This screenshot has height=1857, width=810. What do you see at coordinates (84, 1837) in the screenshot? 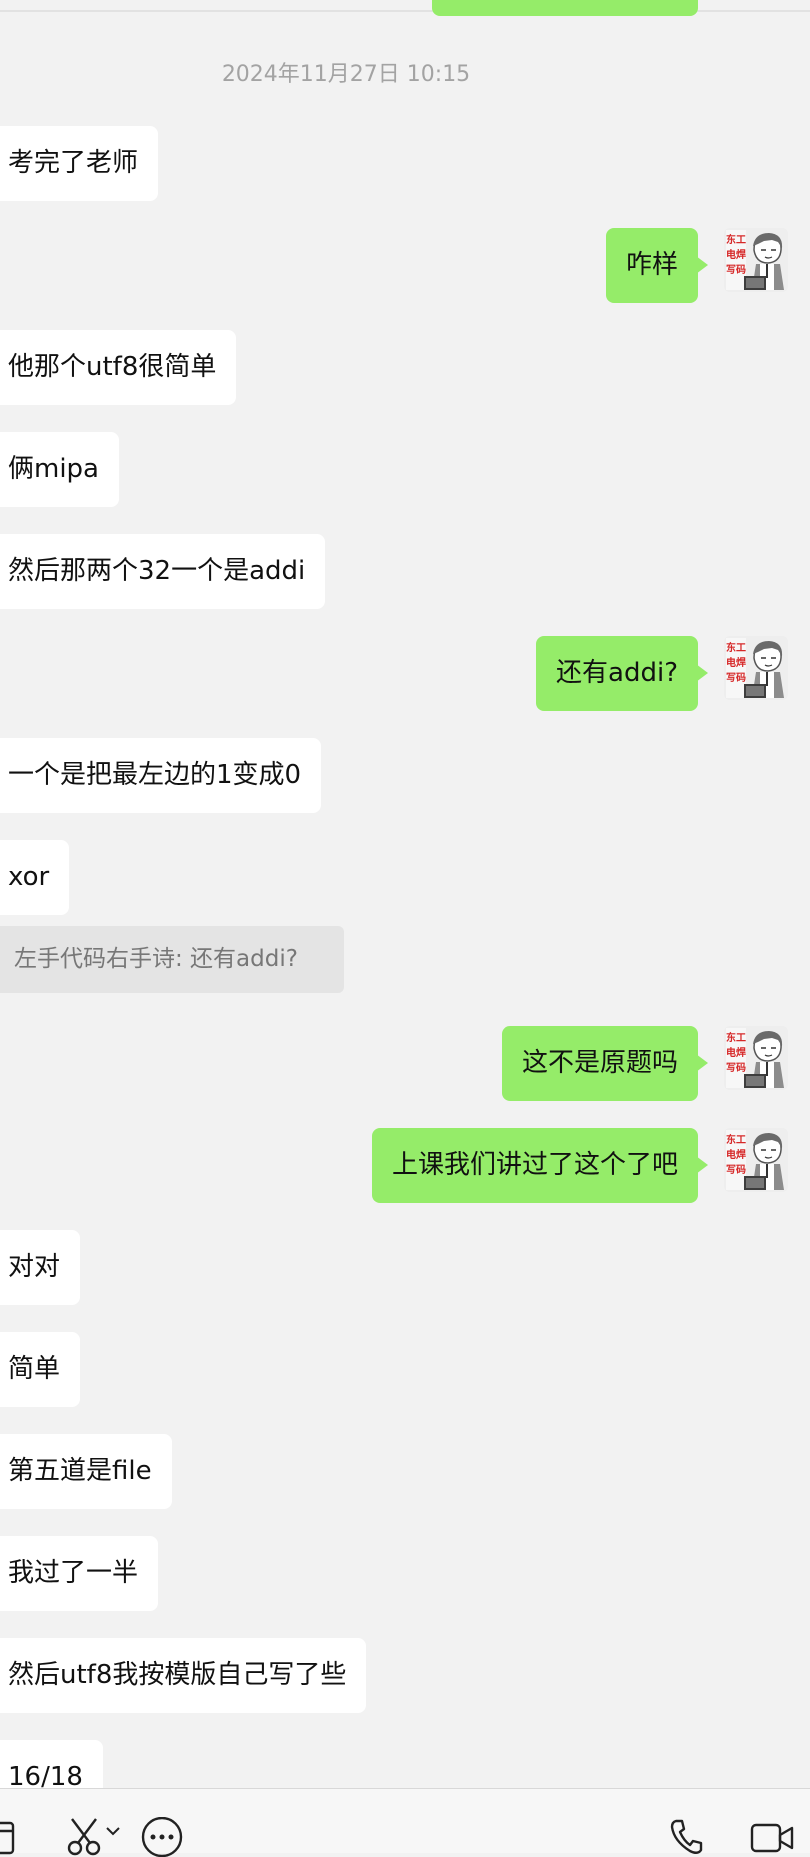
I see `scissors-icon` at bounding box center [84, 1837].